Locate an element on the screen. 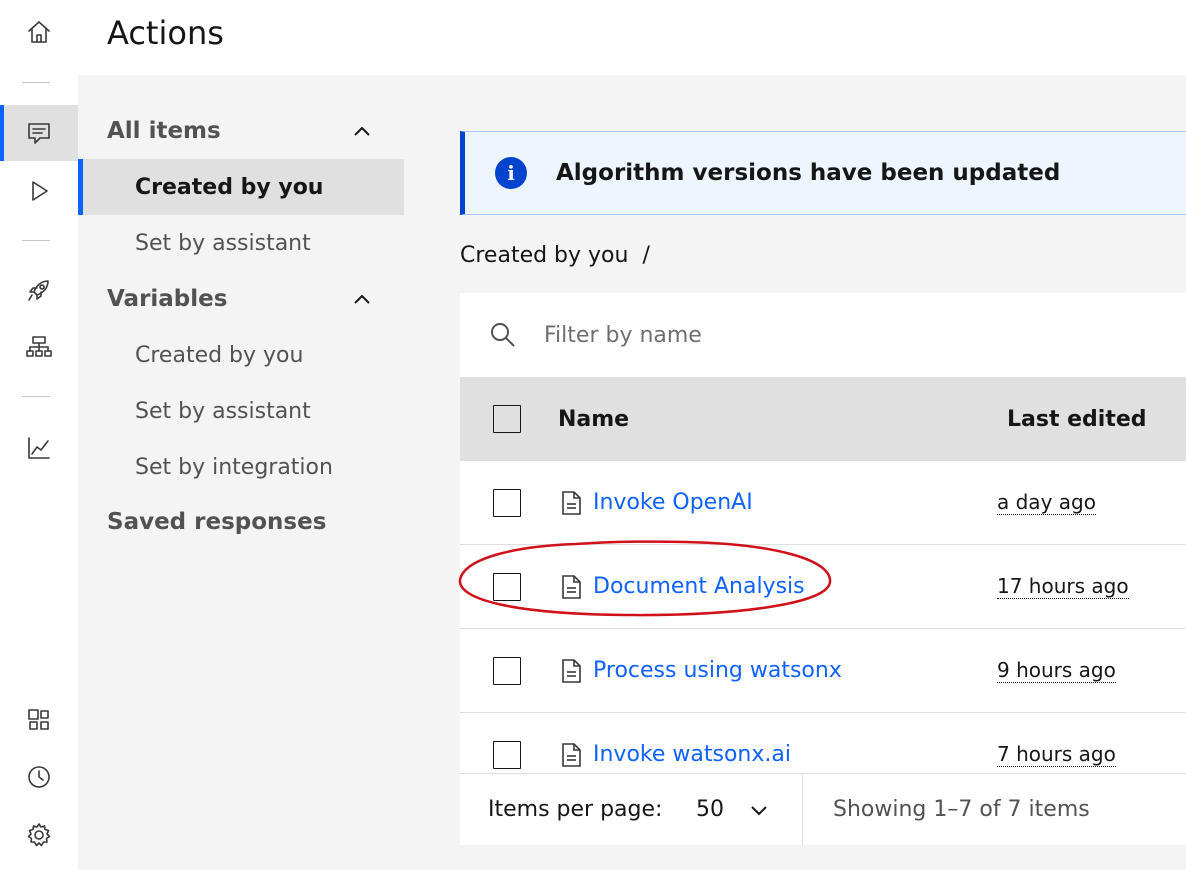 The height and width of the screenshot is (870, 1186). nav-section-variables: Variables is located at coordinates (257, 299).